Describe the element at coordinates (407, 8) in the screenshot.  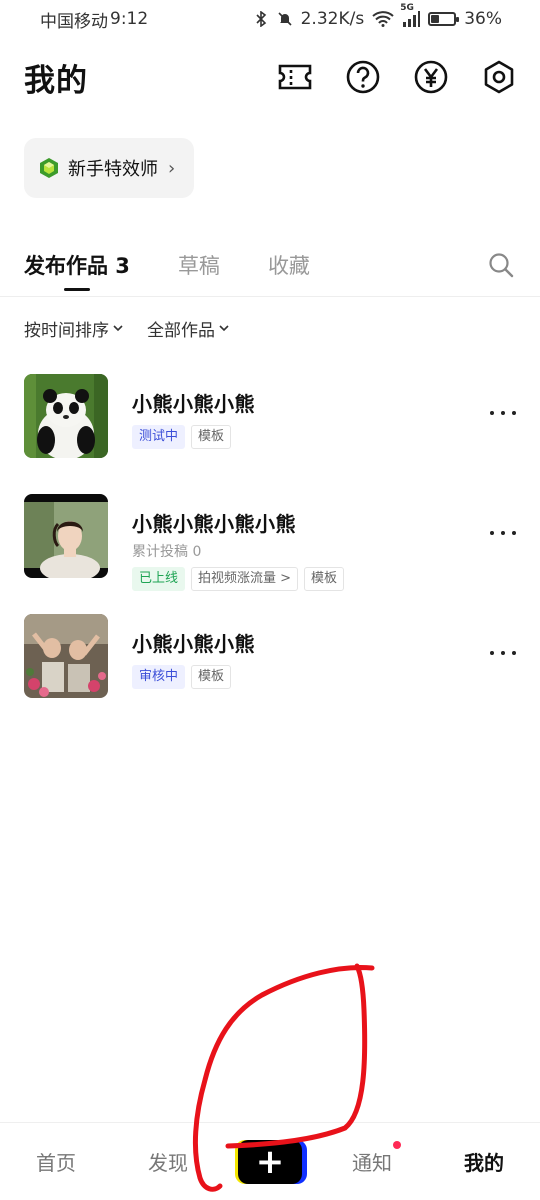
I see `network-type: 5G` at that location.